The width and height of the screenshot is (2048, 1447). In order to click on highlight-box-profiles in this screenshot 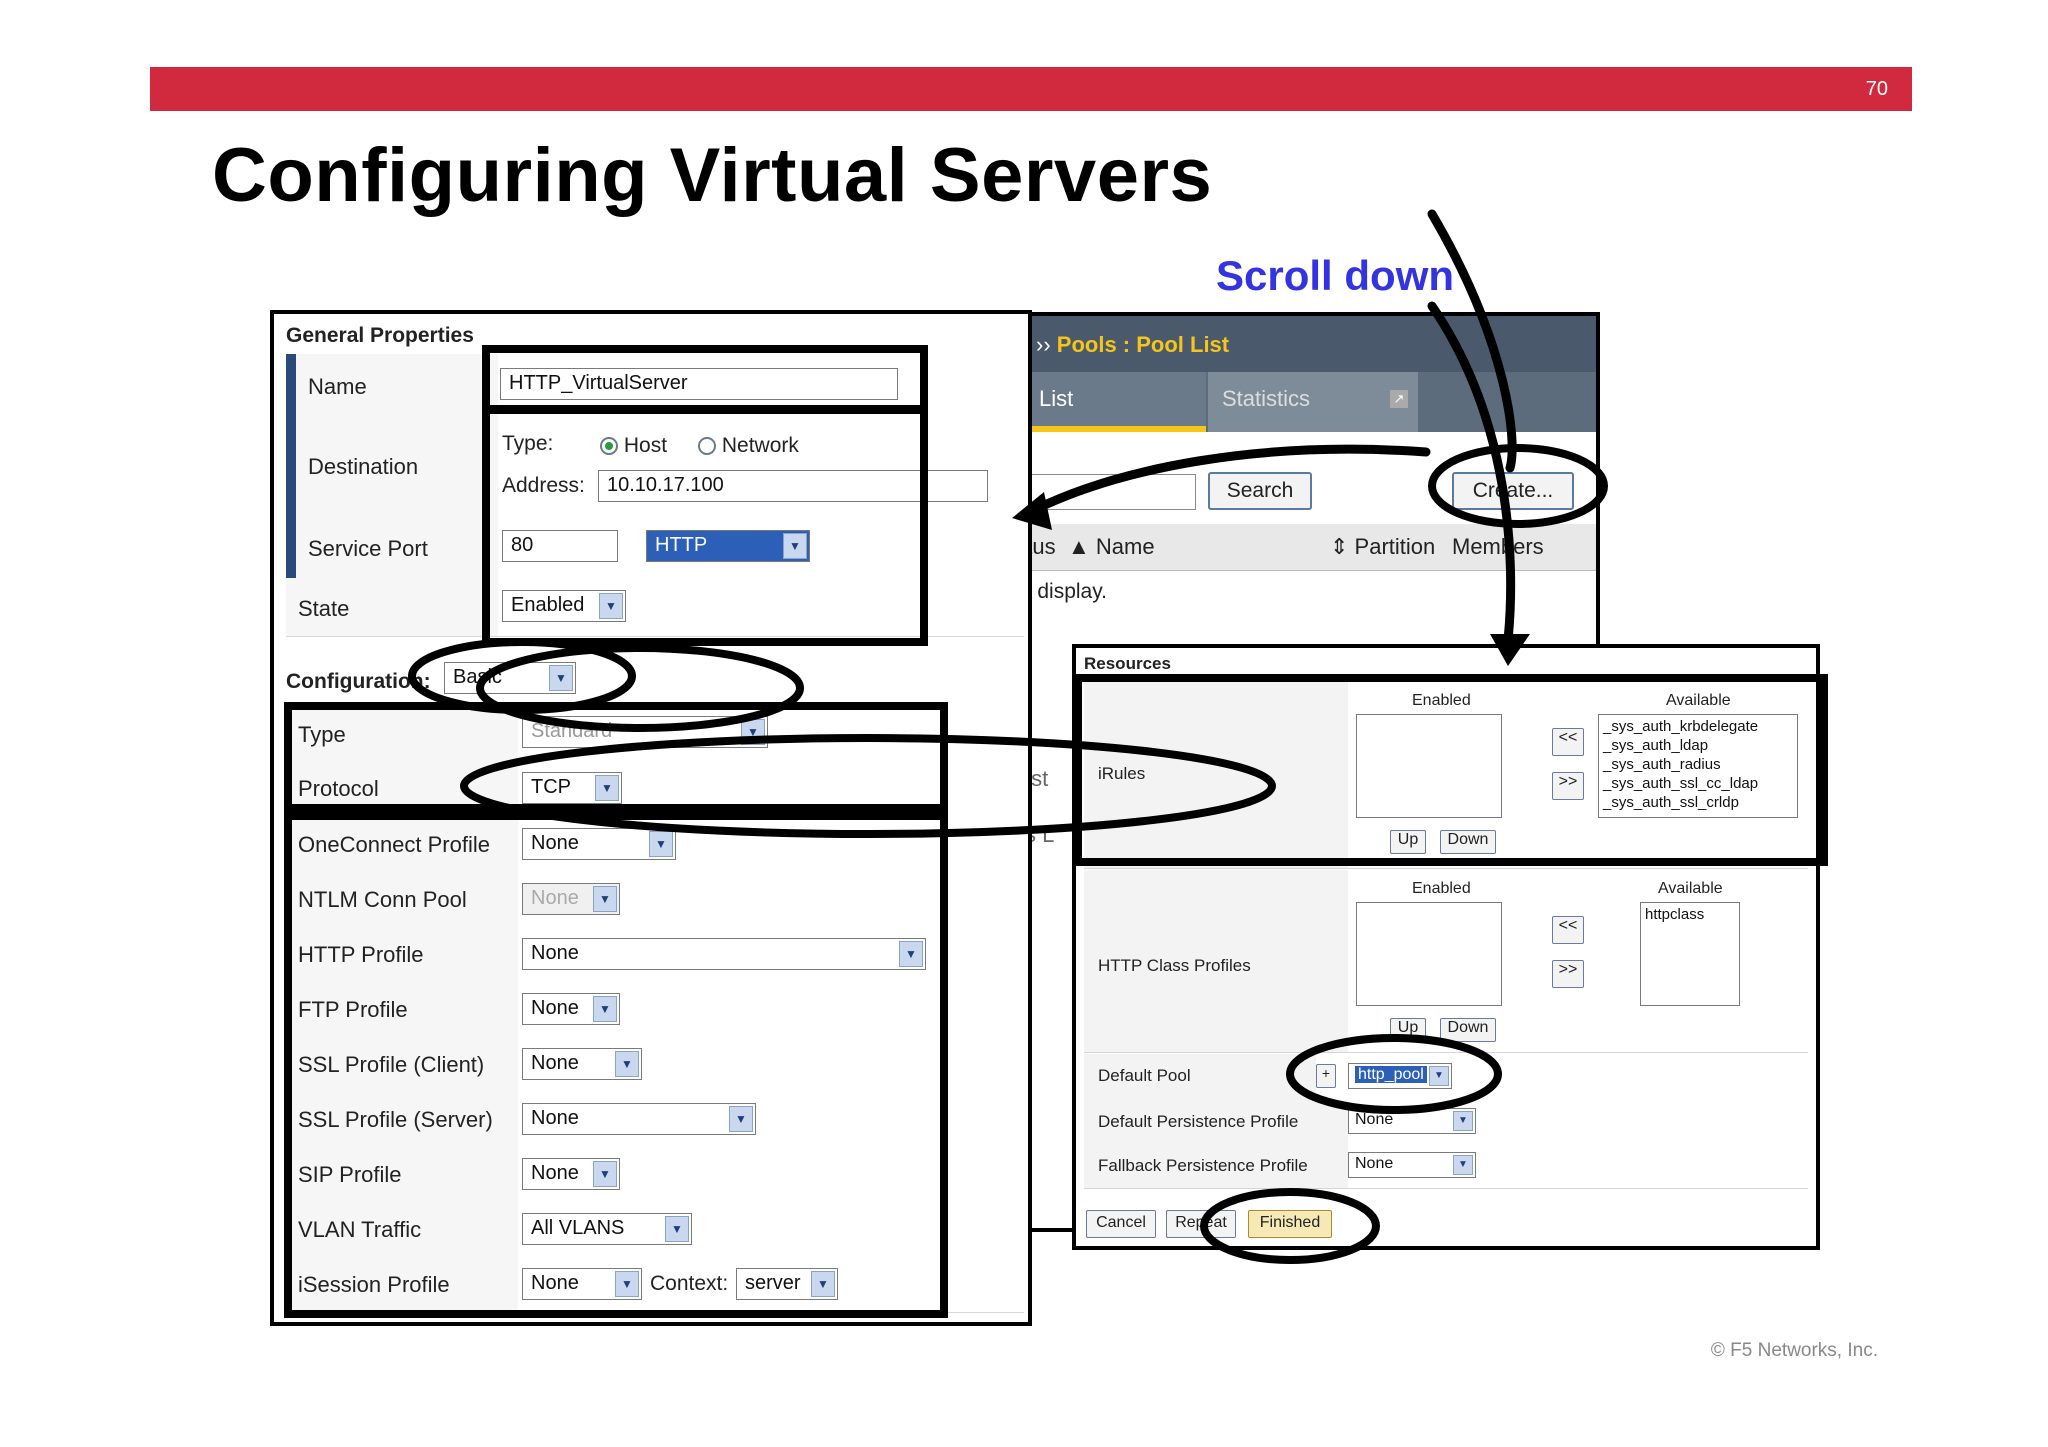, I will do `click(616, 1061)`.